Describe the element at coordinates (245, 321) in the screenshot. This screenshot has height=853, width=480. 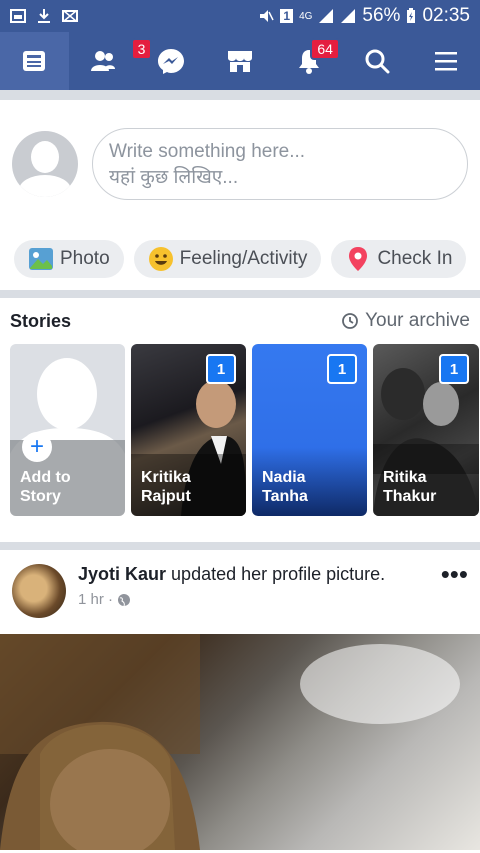
I see `stories-header: Stories Your archive` at that location.